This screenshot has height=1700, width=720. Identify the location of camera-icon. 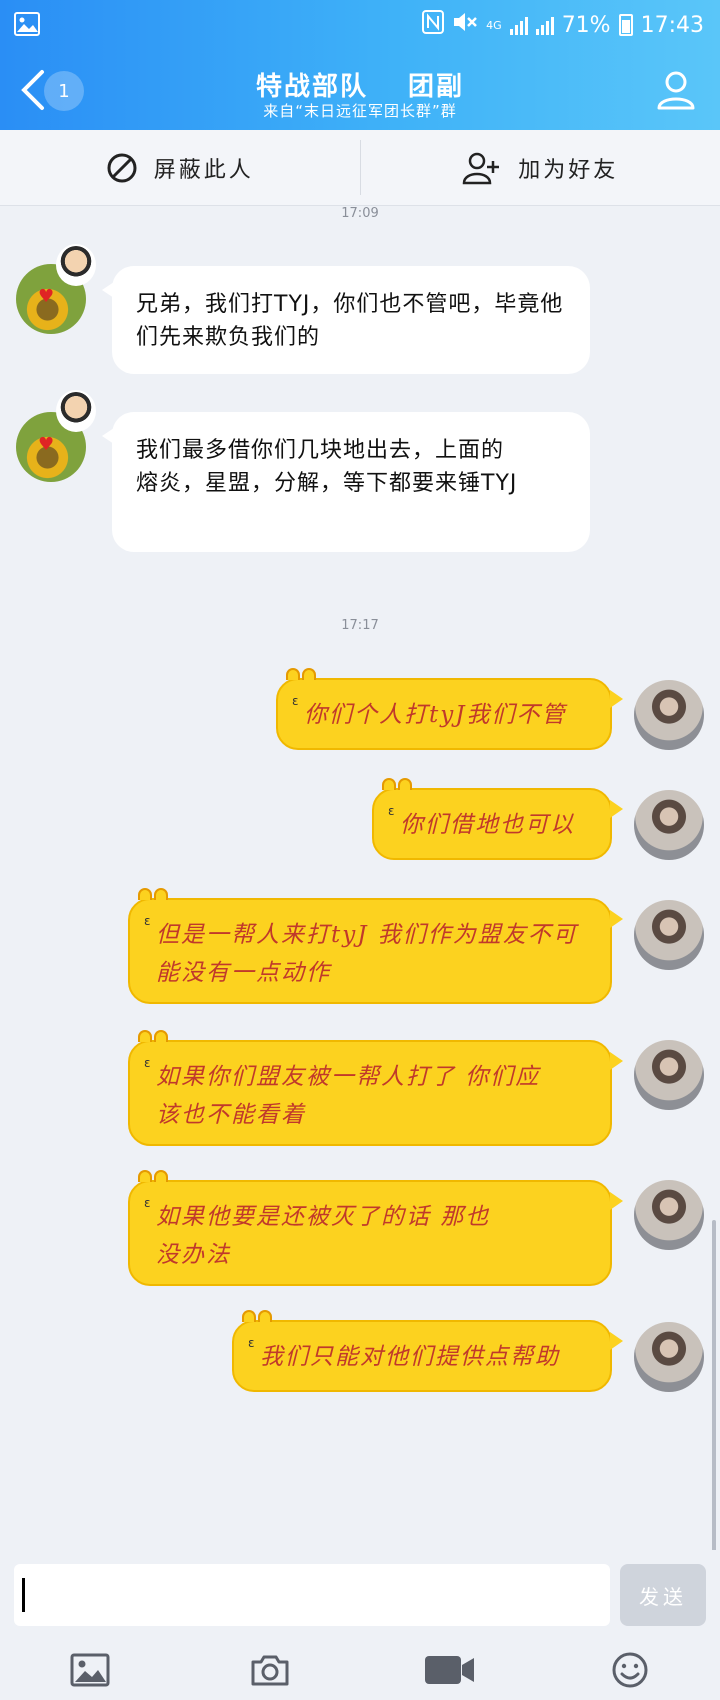
(270, 1670).